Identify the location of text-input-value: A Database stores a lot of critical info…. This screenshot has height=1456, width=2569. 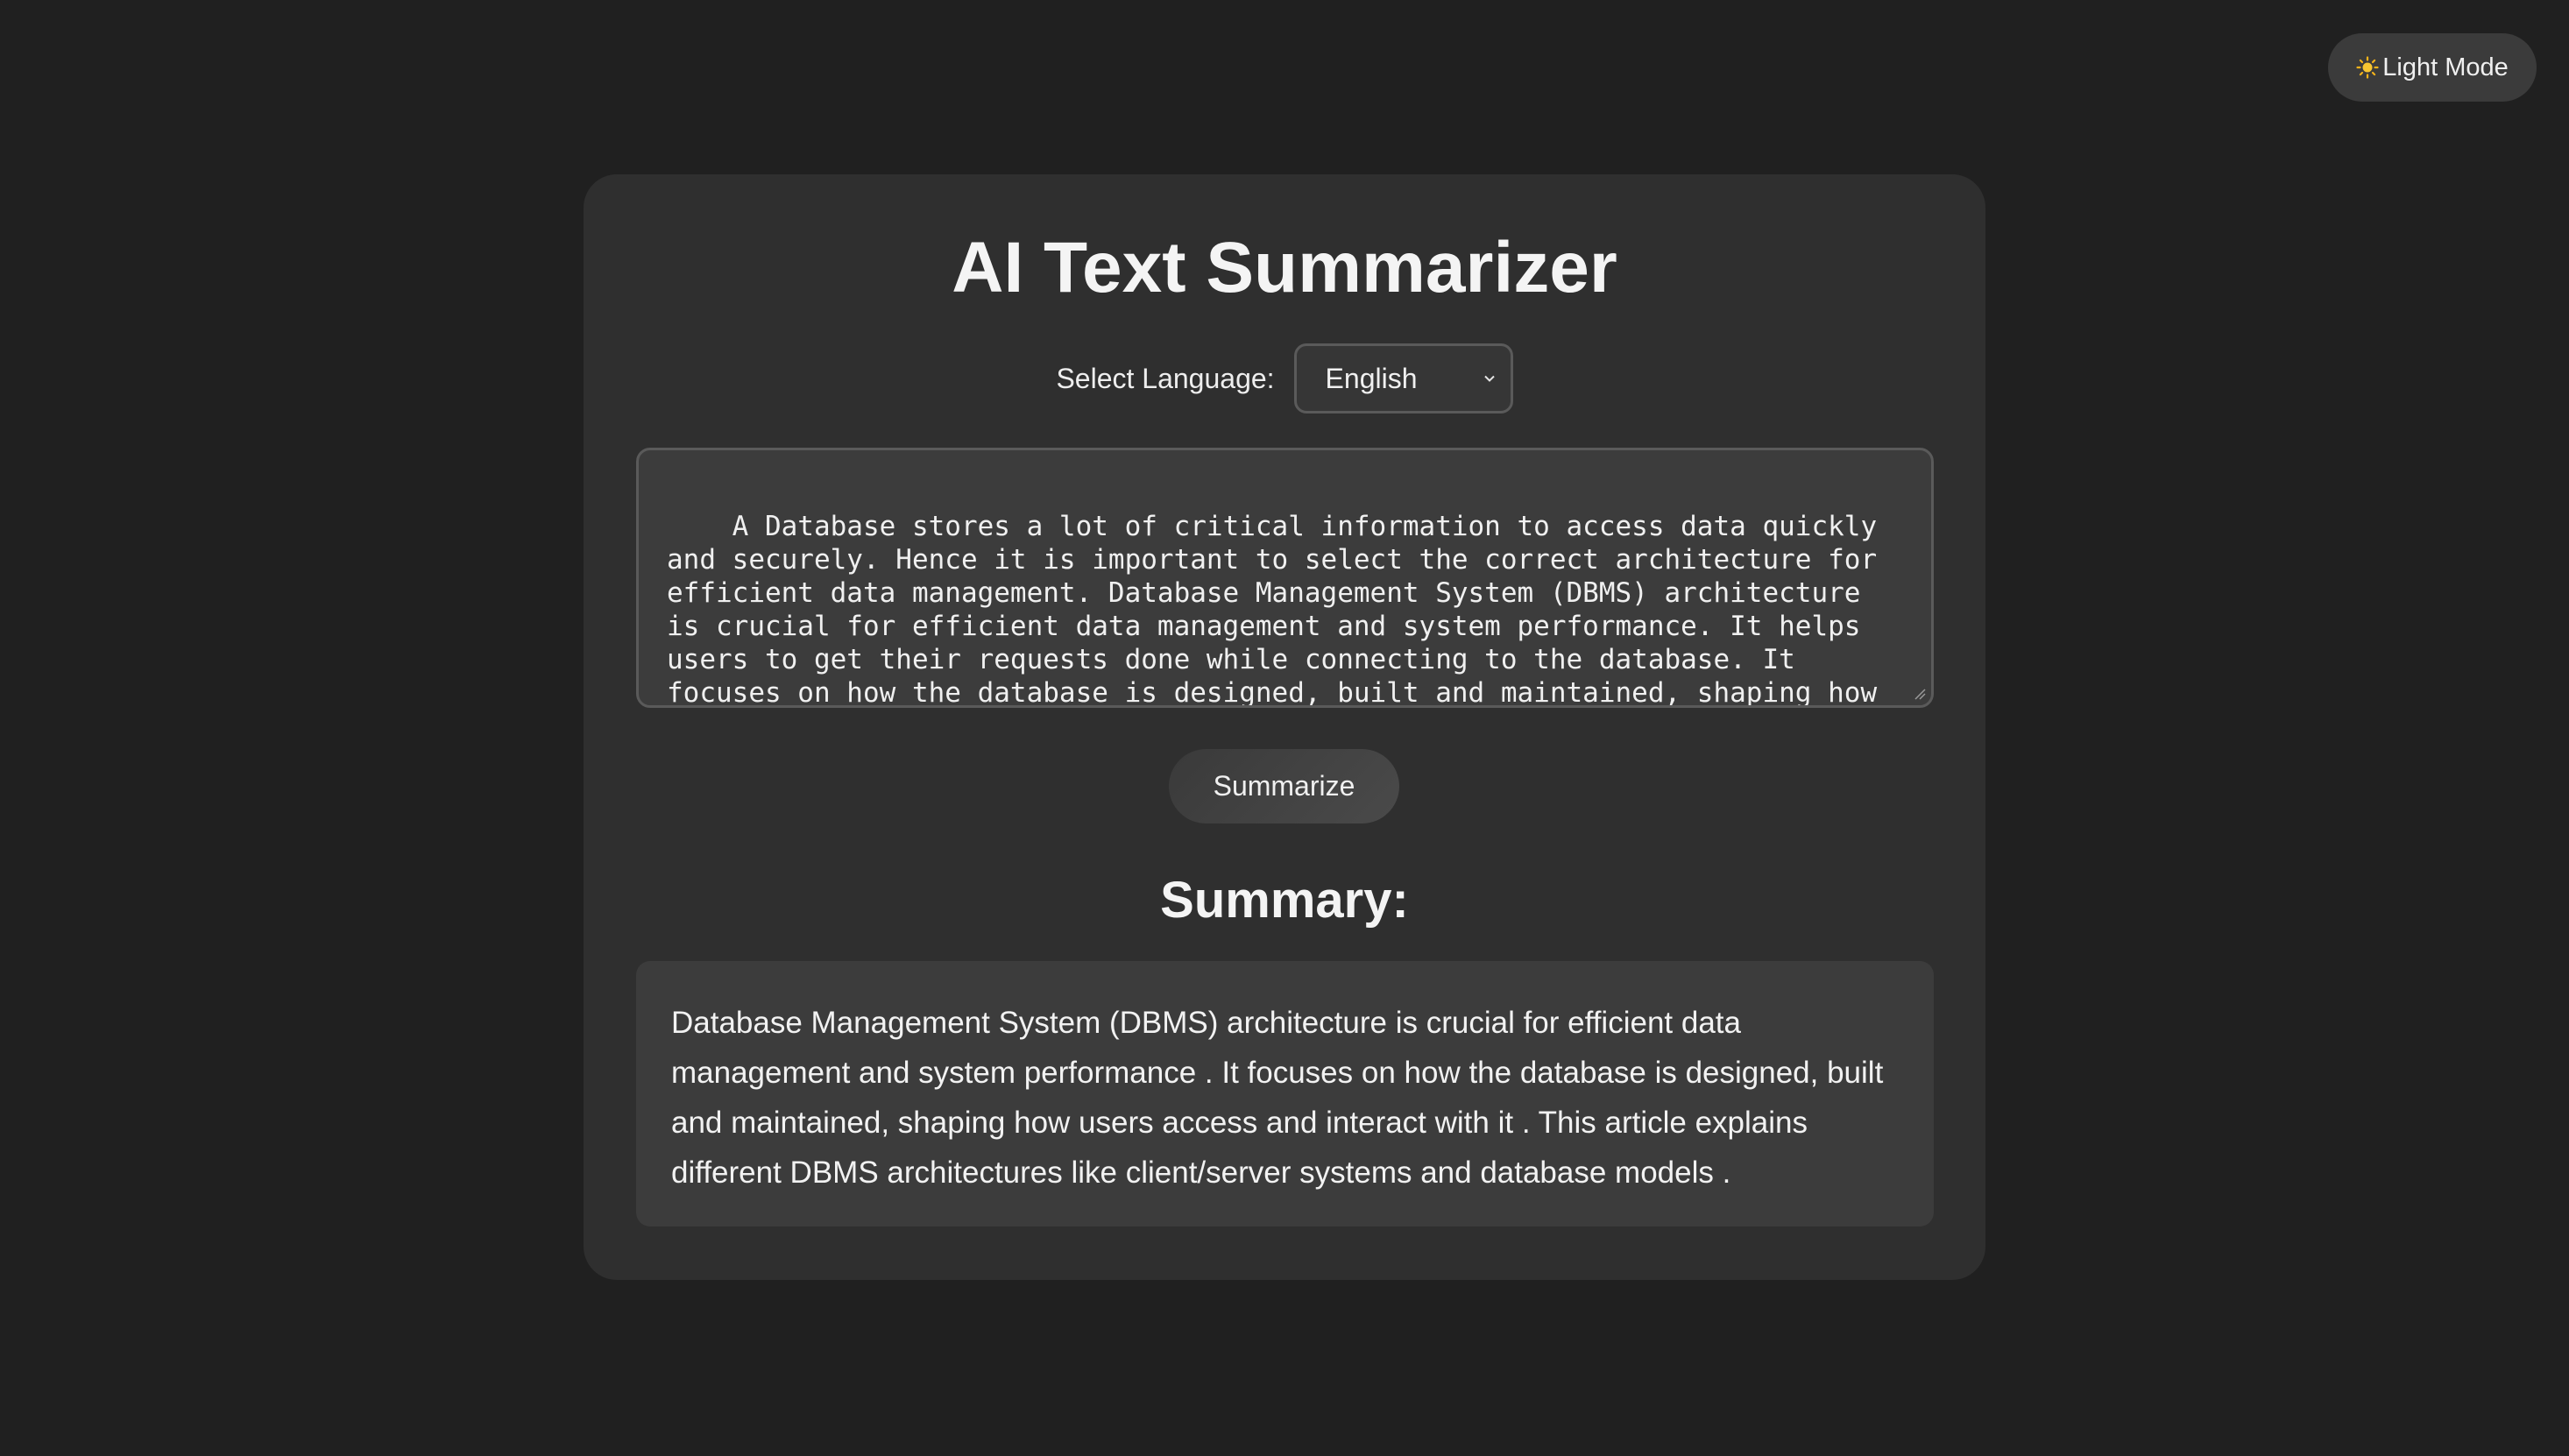
(1272, 609).